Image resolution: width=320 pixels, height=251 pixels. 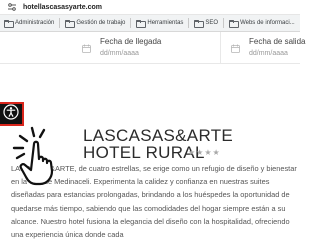 I want to click on bookmark-label: Administración, so click(x=35, y=23).